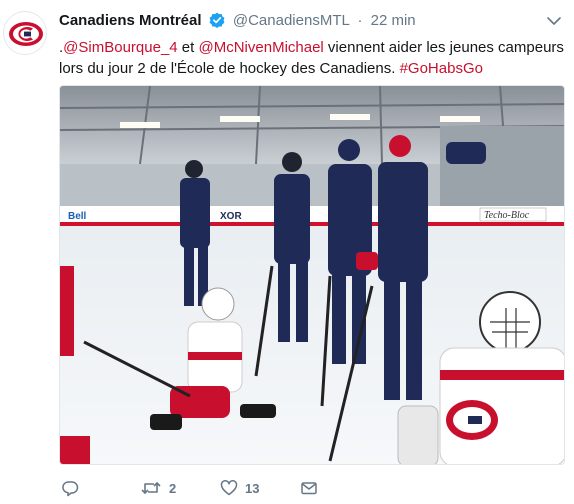 This screenshot has height=504, width=574. I want to click on player-edge-left, so click(67, 311).